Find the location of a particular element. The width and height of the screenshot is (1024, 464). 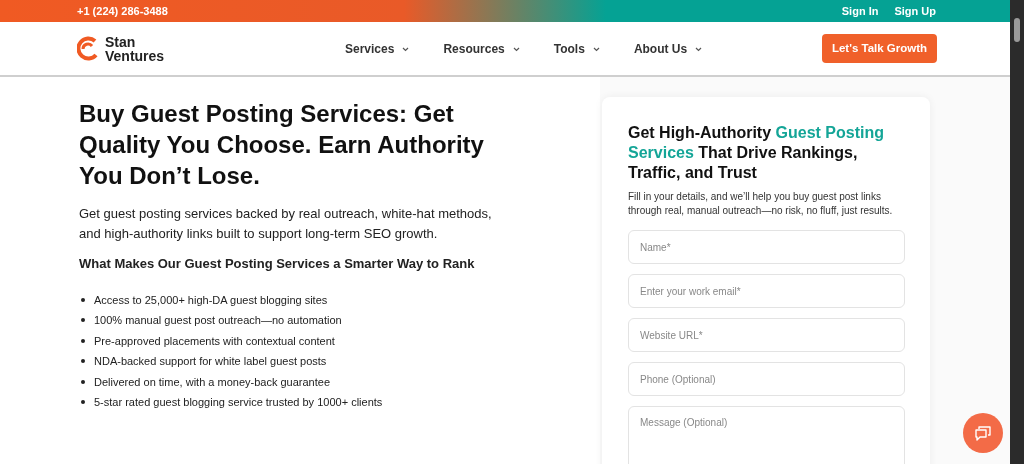

feature-text: NDA-backed support for white label guest posts is located at coordinates (210, 361).